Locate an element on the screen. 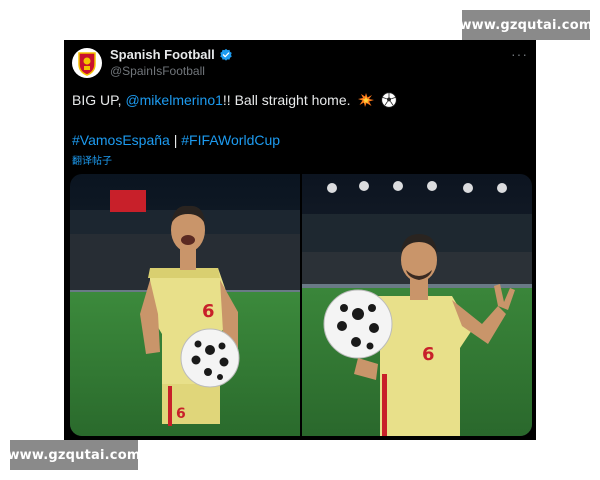 This screenshot has height=480, width=600. mention-link: @mikelmerino1 is located at coordinates (173, 100).